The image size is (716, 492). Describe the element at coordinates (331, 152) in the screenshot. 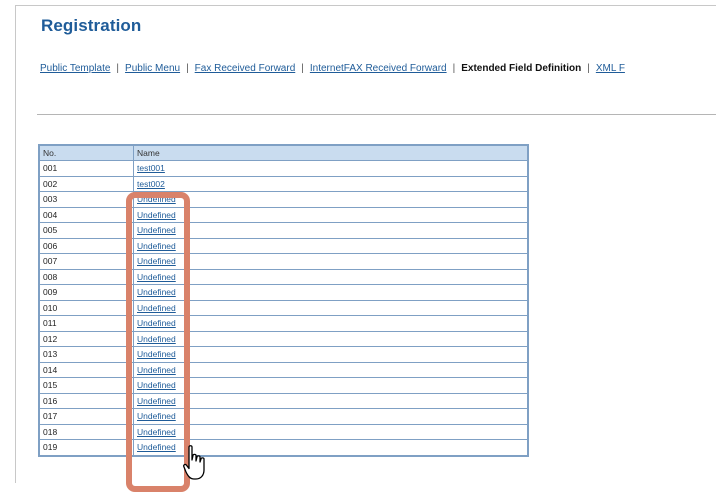

I see `column-header-name: Name` at that location.